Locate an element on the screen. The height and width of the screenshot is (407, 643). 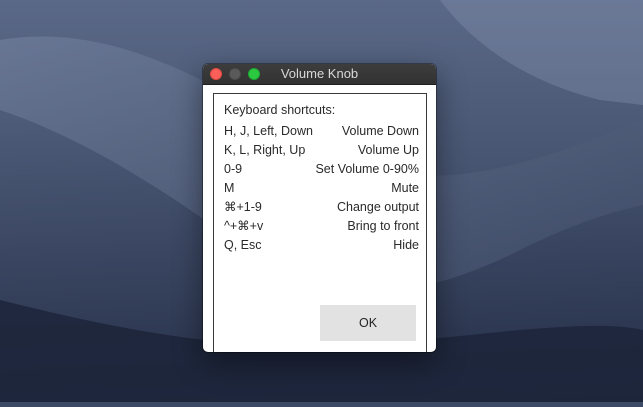
shortcut-row: ⌘+1-9 Change output is located at coordinates (321, 207).